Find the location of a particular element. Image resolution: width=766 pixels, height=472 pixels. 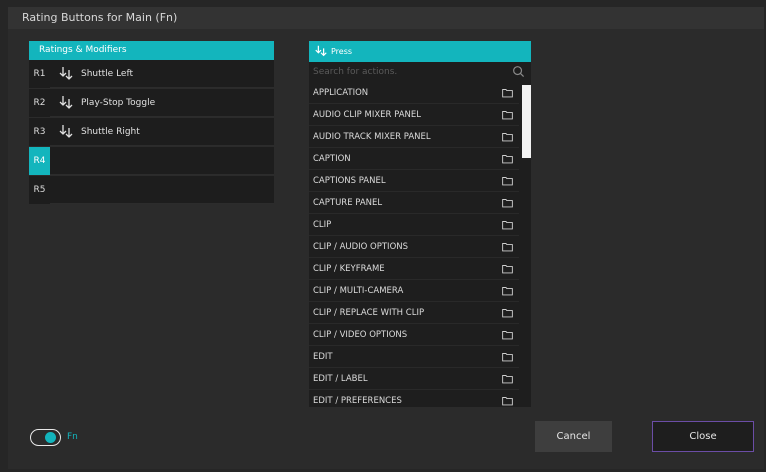

action-list-item: CLIP / KEYFRAME is located at coordinates (414, 269).